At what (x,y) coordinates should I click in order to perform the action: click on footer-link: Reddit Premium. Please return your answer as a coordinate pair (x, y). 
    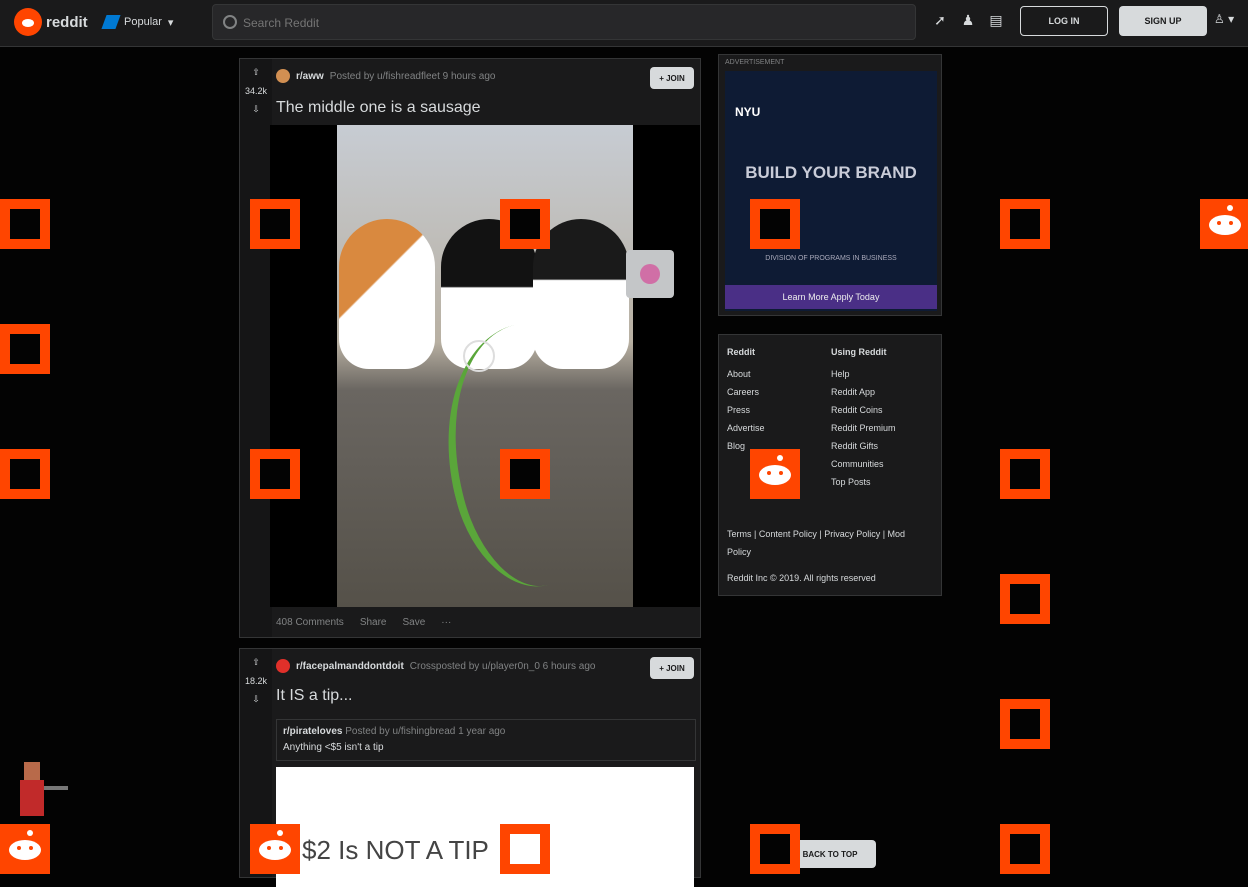
    Looking at the image, I should click on (863, 428).